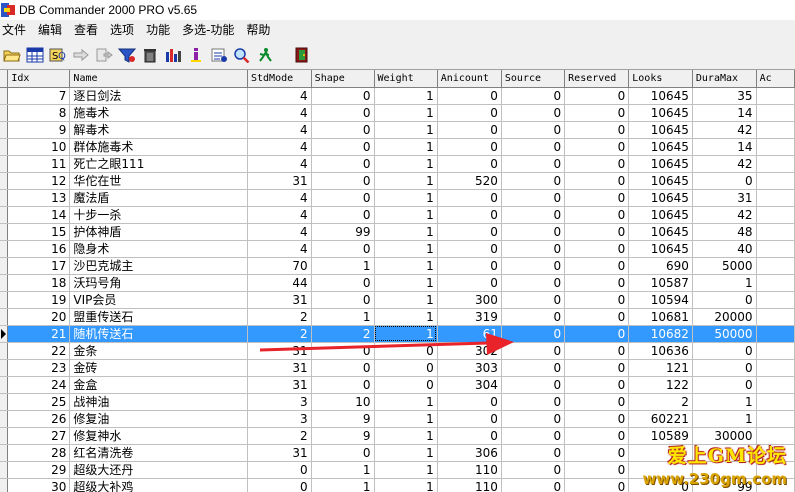 This screenshot has width=795, height=492. I want to click on table-cell: 28, so click(39, 453).